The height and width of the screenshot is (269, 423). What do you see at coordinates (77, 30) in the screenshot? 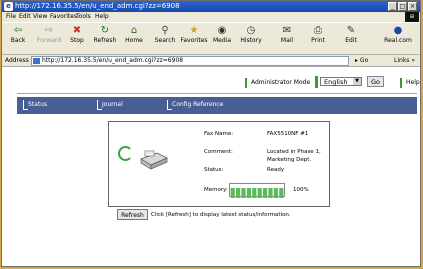
I see `stop-icon: ✖` at bounding box center [77, 30].